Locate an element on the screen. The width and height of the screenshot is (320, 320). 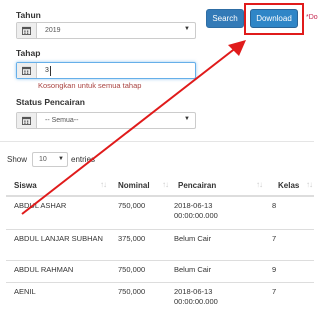
cell-siswa: ABDUL LANJAR SUBHAN is located at coordinates (58, 238).